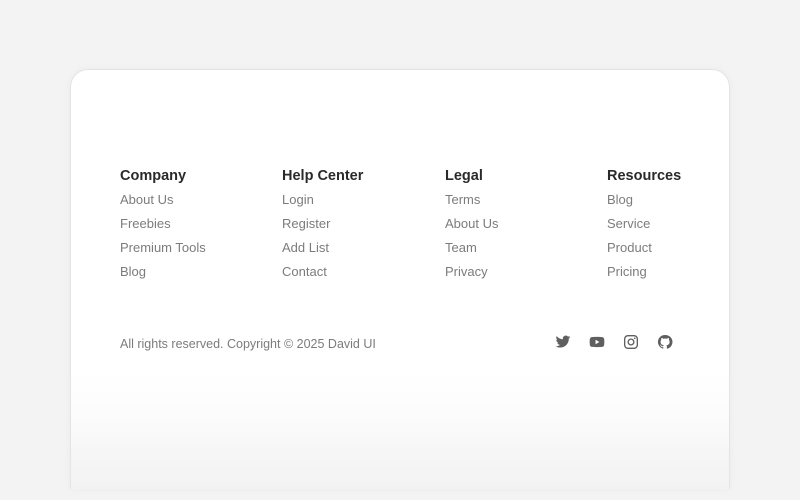 The height and width of the screenshot is (500, 800). What do you see at coordinates (322, 247) in the screenshot?
I see `footer-link: Add List` at bounding box center [322, 247].